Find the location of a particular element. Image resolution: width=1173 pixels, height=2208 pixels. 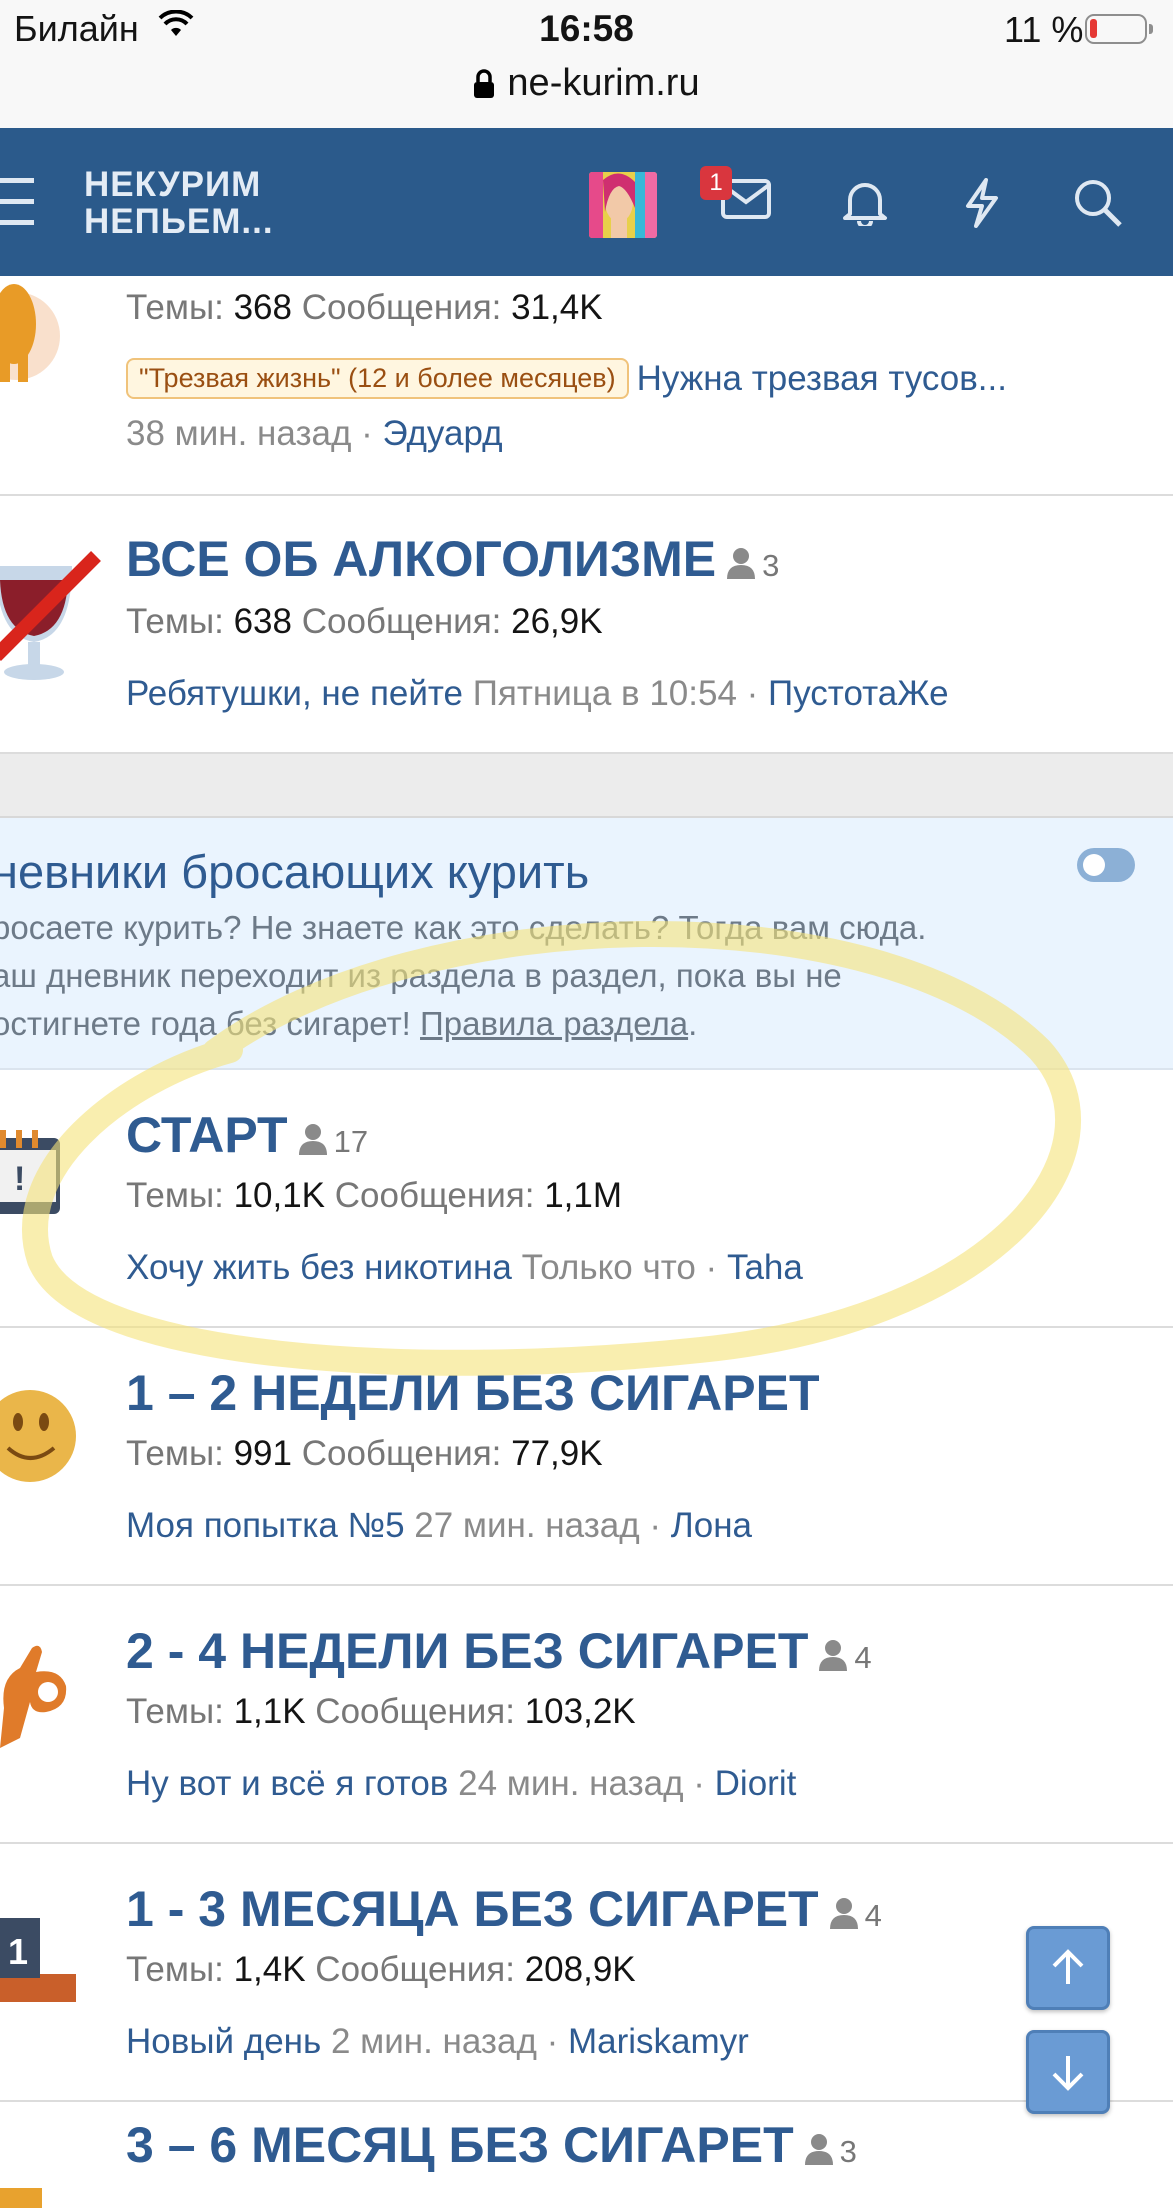

podium-icon: 1 is located at coordinates (38, 1960).